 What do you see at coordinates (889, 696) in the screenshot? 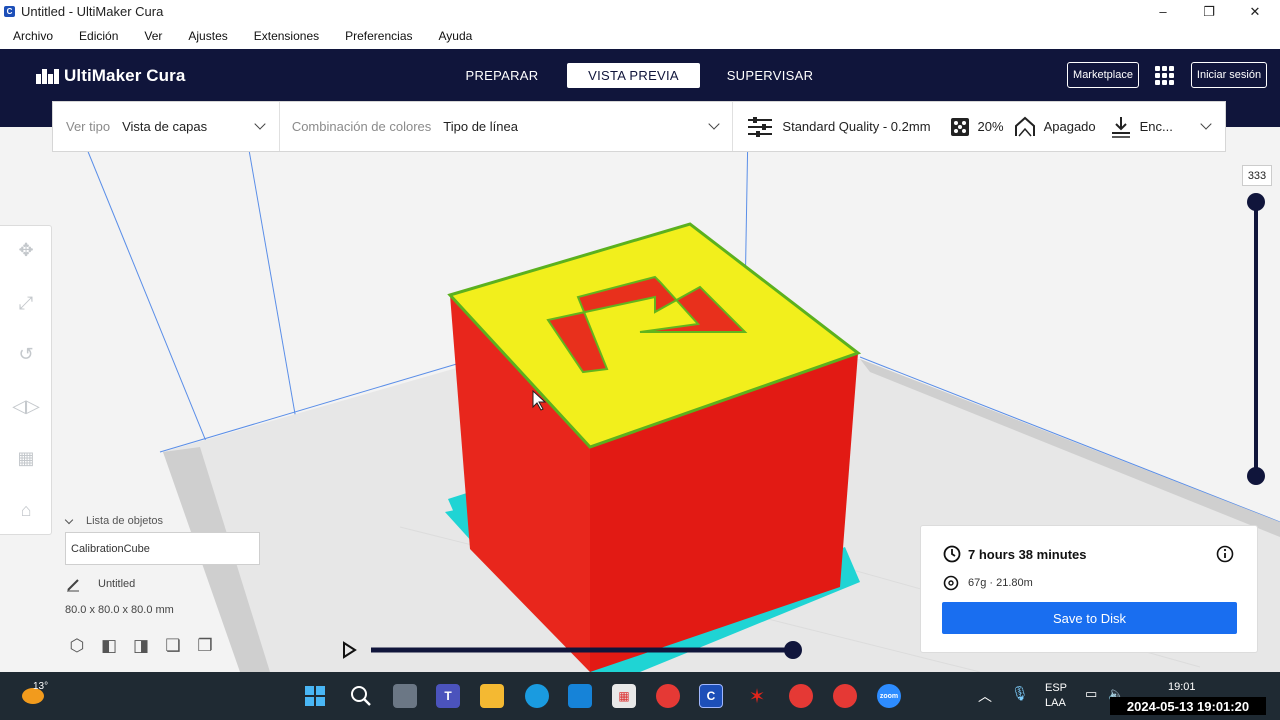
I see `zoom-icon: zoom` at bounding box center [889, 696].